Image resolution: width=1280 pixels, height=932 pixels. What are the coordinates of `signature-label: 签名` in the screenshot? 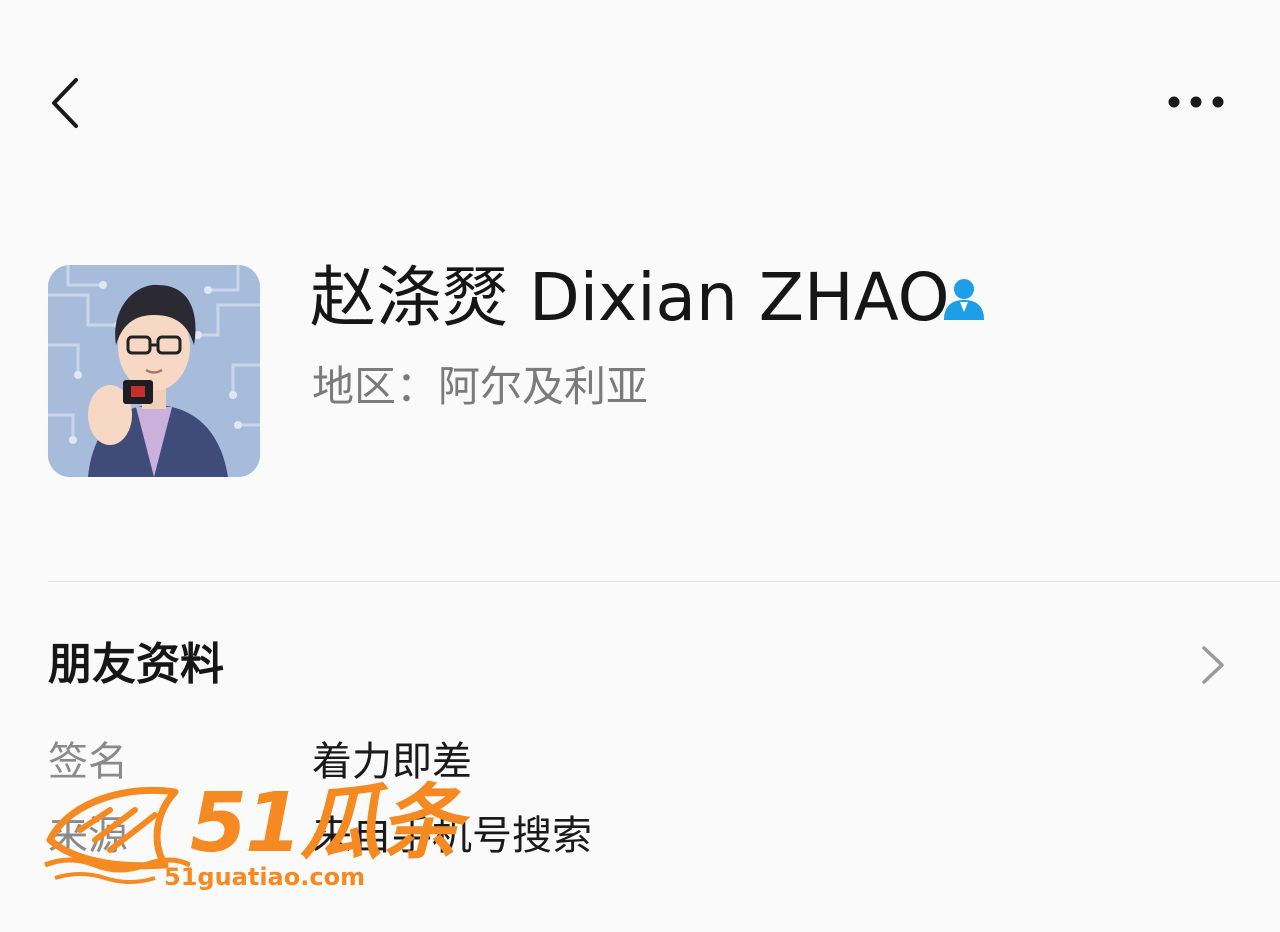 It's located at (88, 762).